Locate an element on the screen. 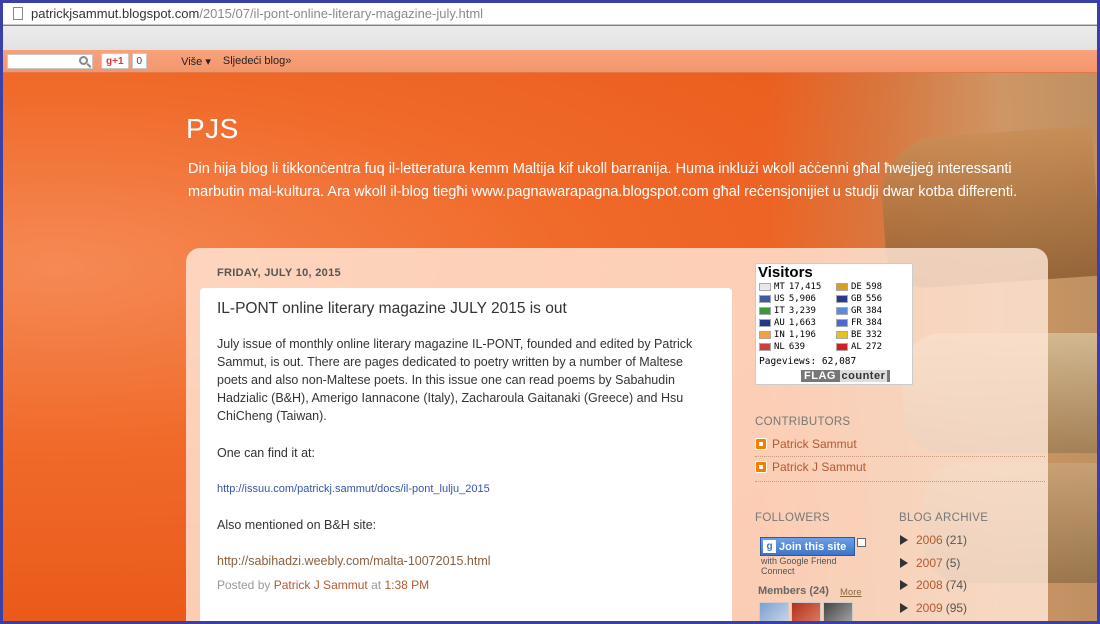 Image resolution: width=1100 pixels, height=624 pixels. followers-heading: FOLLOWERS is located at coordinates (792, 518).